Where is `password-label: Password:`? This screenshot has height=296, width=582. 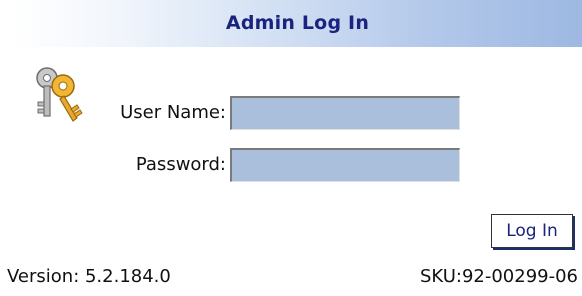 password-label: Password: is located at coordinates (180, 164).